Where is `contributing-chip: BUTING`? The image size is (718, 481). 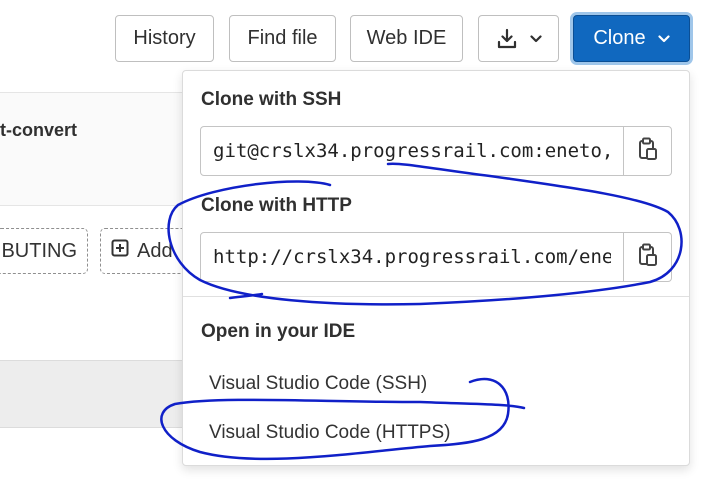 contributing-chip: BUTING is located at coordinates (44, 251).